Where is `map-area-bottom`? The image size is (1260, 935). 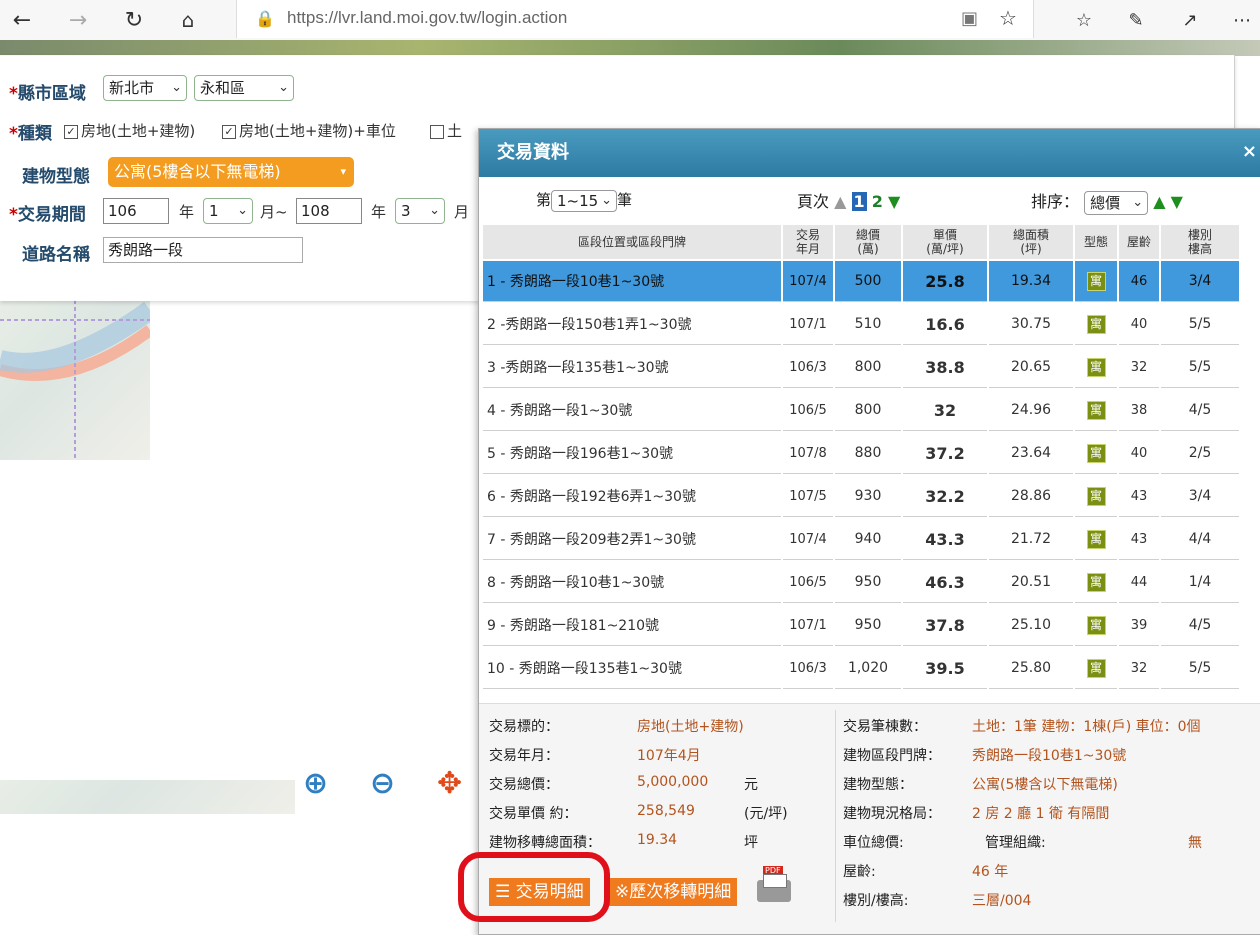
map-area-bottom is located at coordinates (147, 797).